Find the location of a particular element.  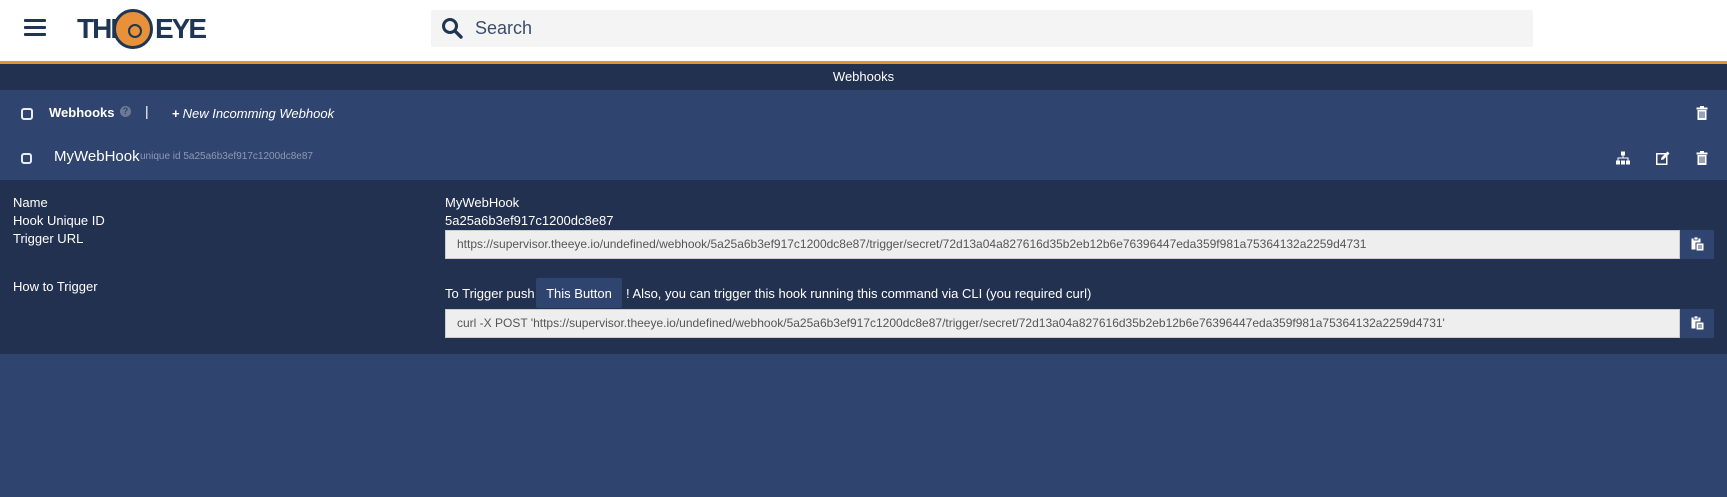

name-label: Name is located at coordinates (30, 202).